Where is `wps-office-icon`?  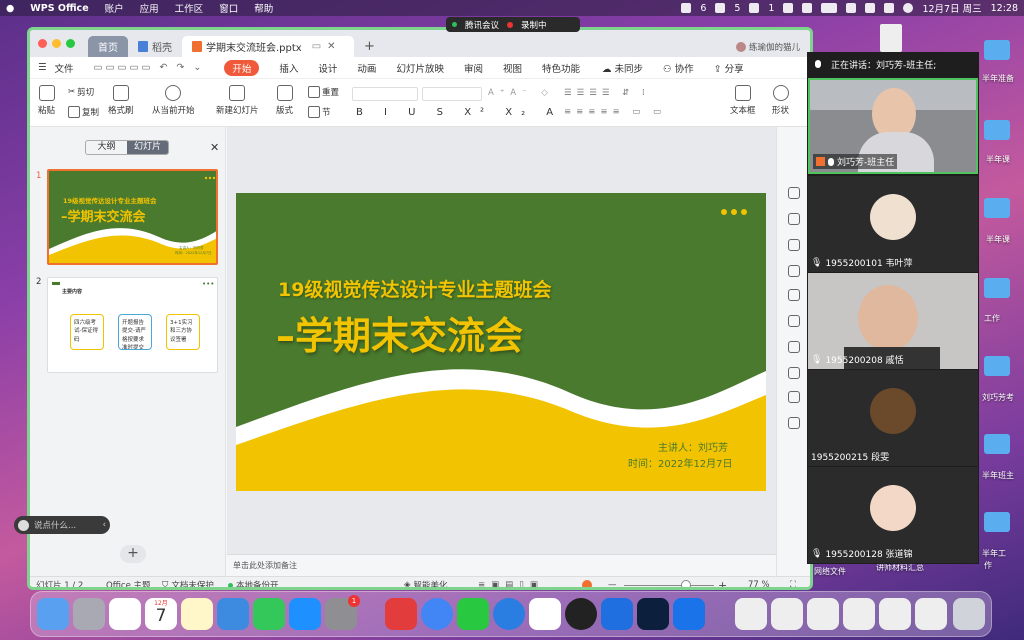
wps-office-icon is located at coordinates (545, 614).